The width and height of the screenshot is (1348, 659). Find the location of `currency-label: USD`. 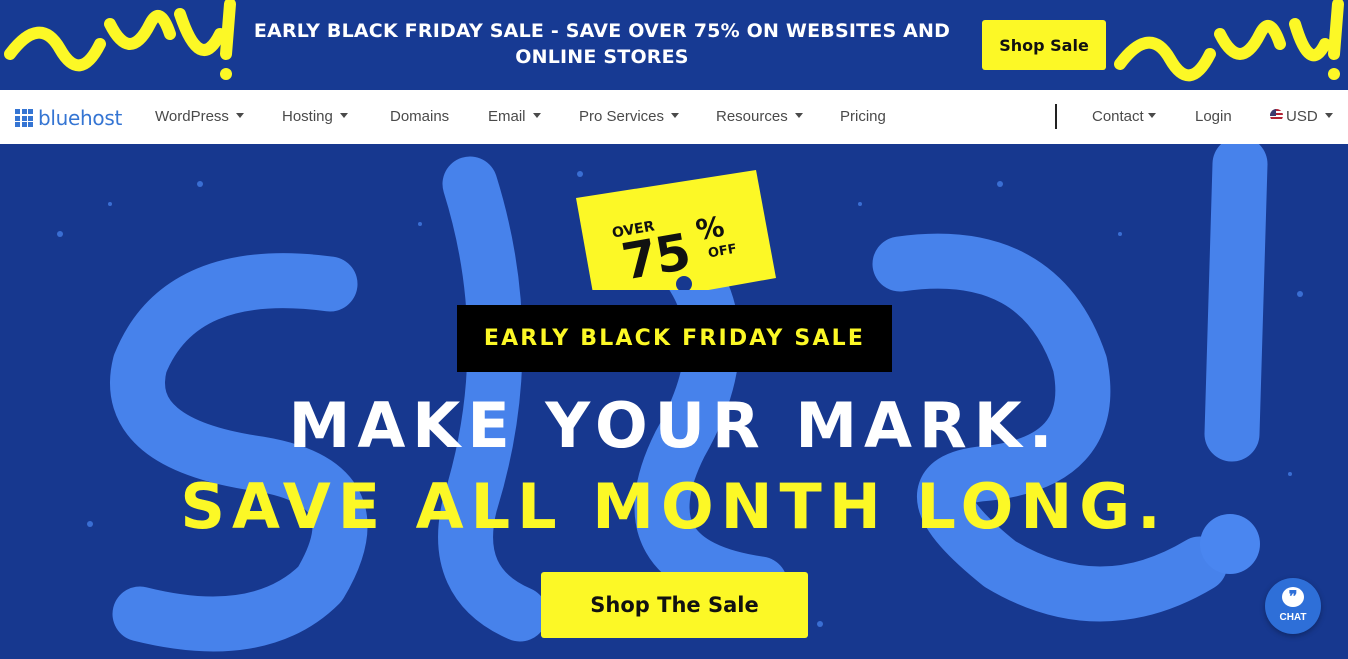

currency-label: USD is located at coordinates (1302, 116).